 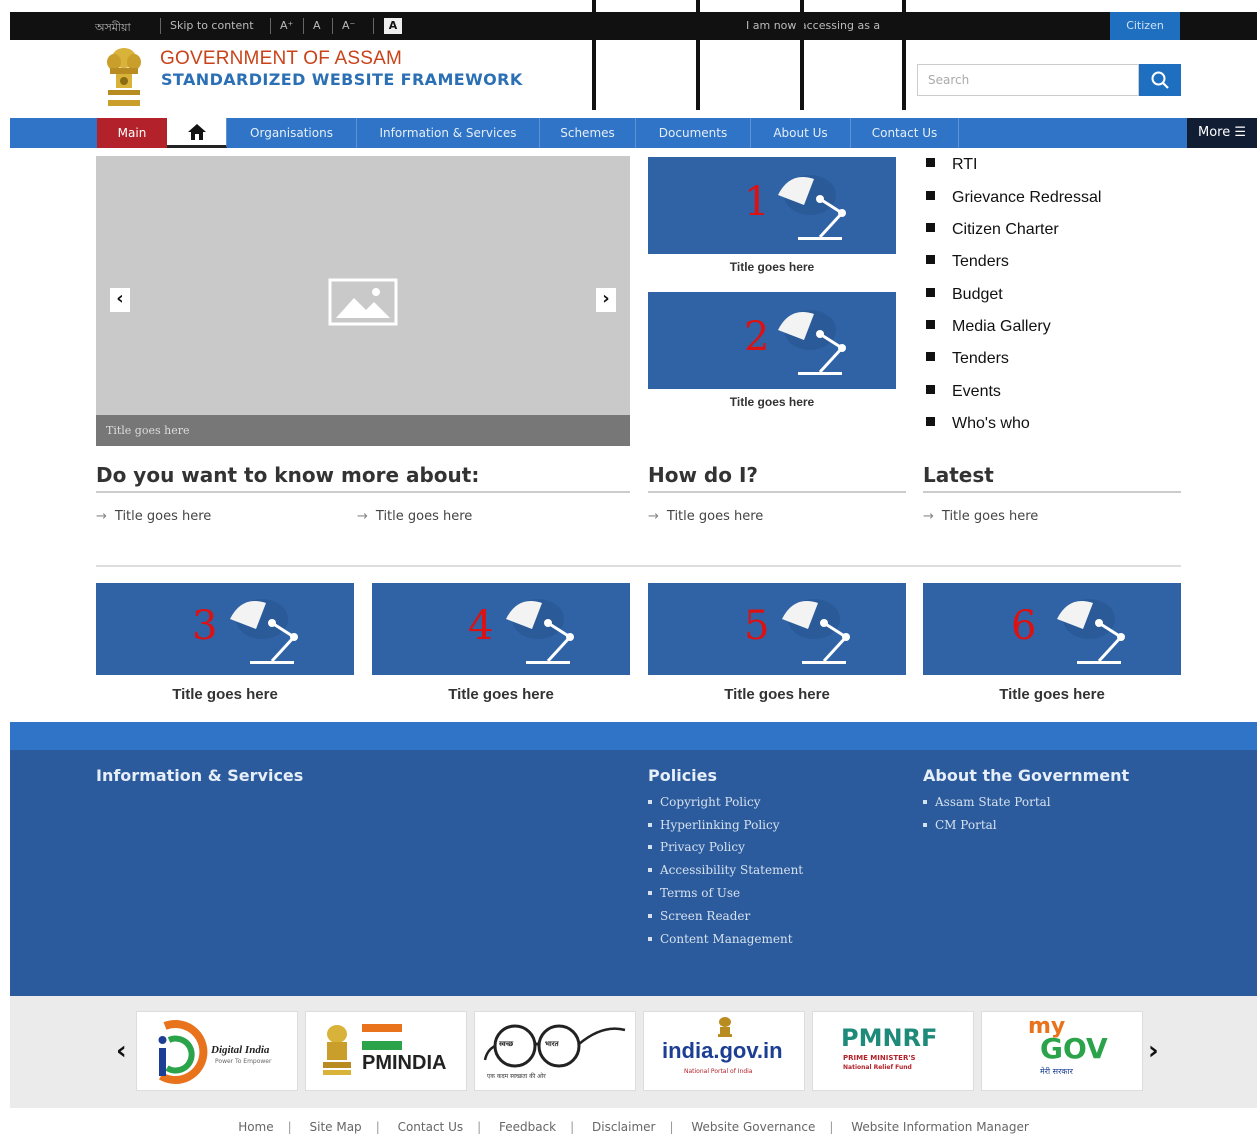 I want to click on quick-link-label: Grievance Redressal, so click(x=1027, y=197).